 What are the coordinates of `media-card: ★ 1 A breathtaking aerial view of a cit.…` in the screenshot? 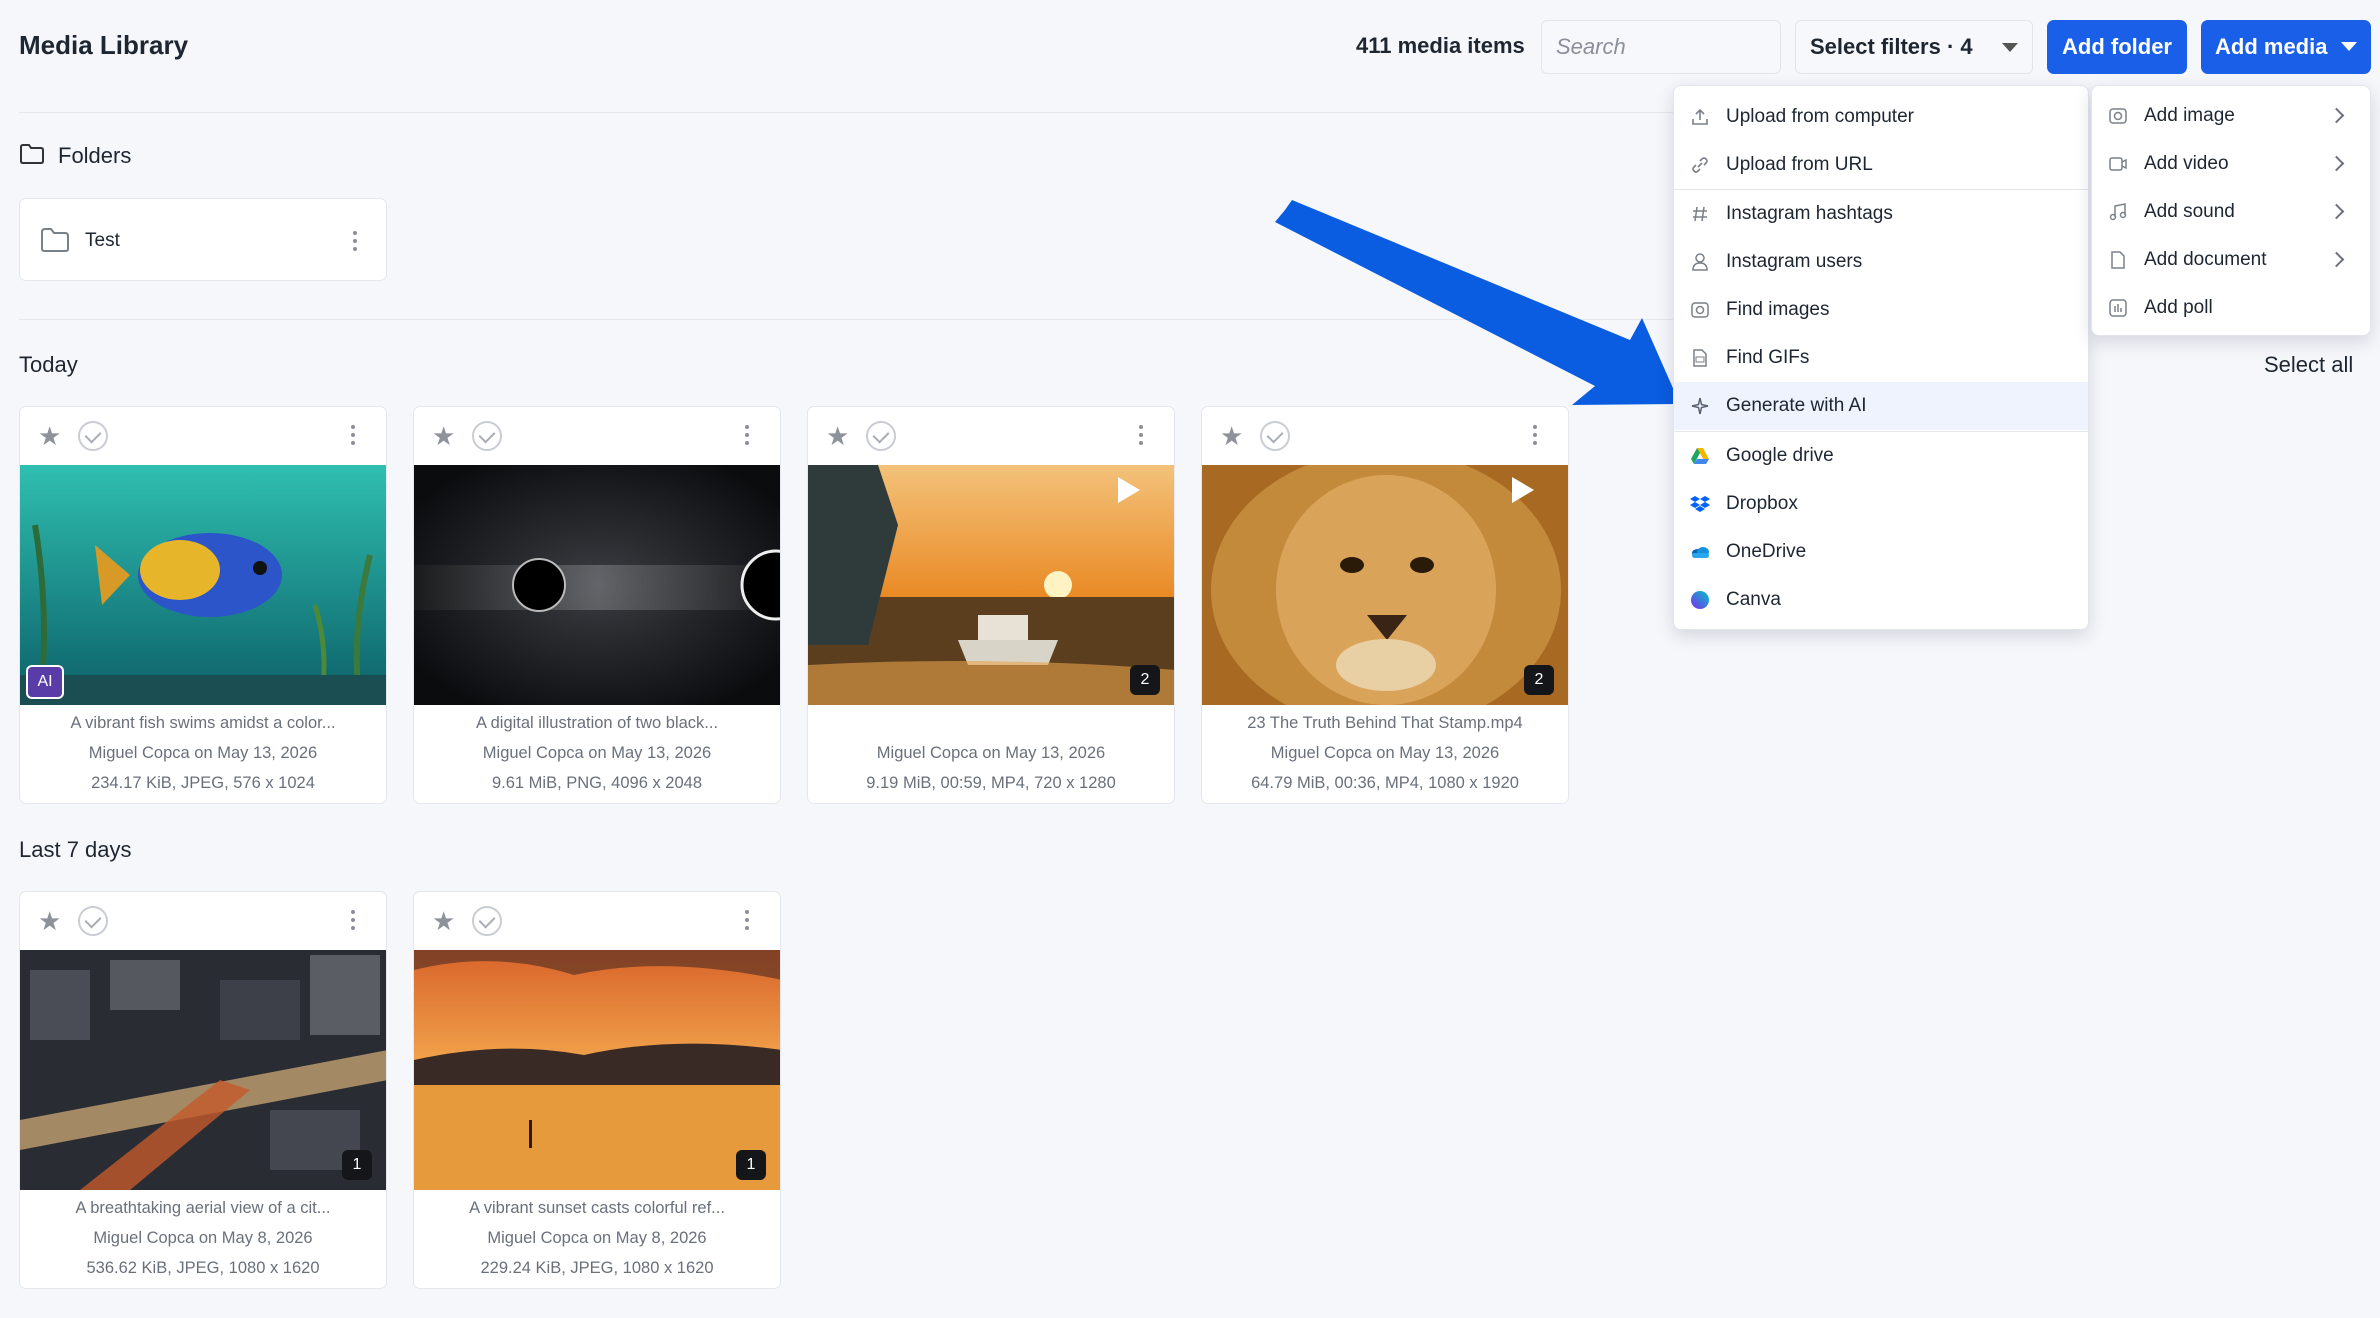 It's located at (203, 1090).